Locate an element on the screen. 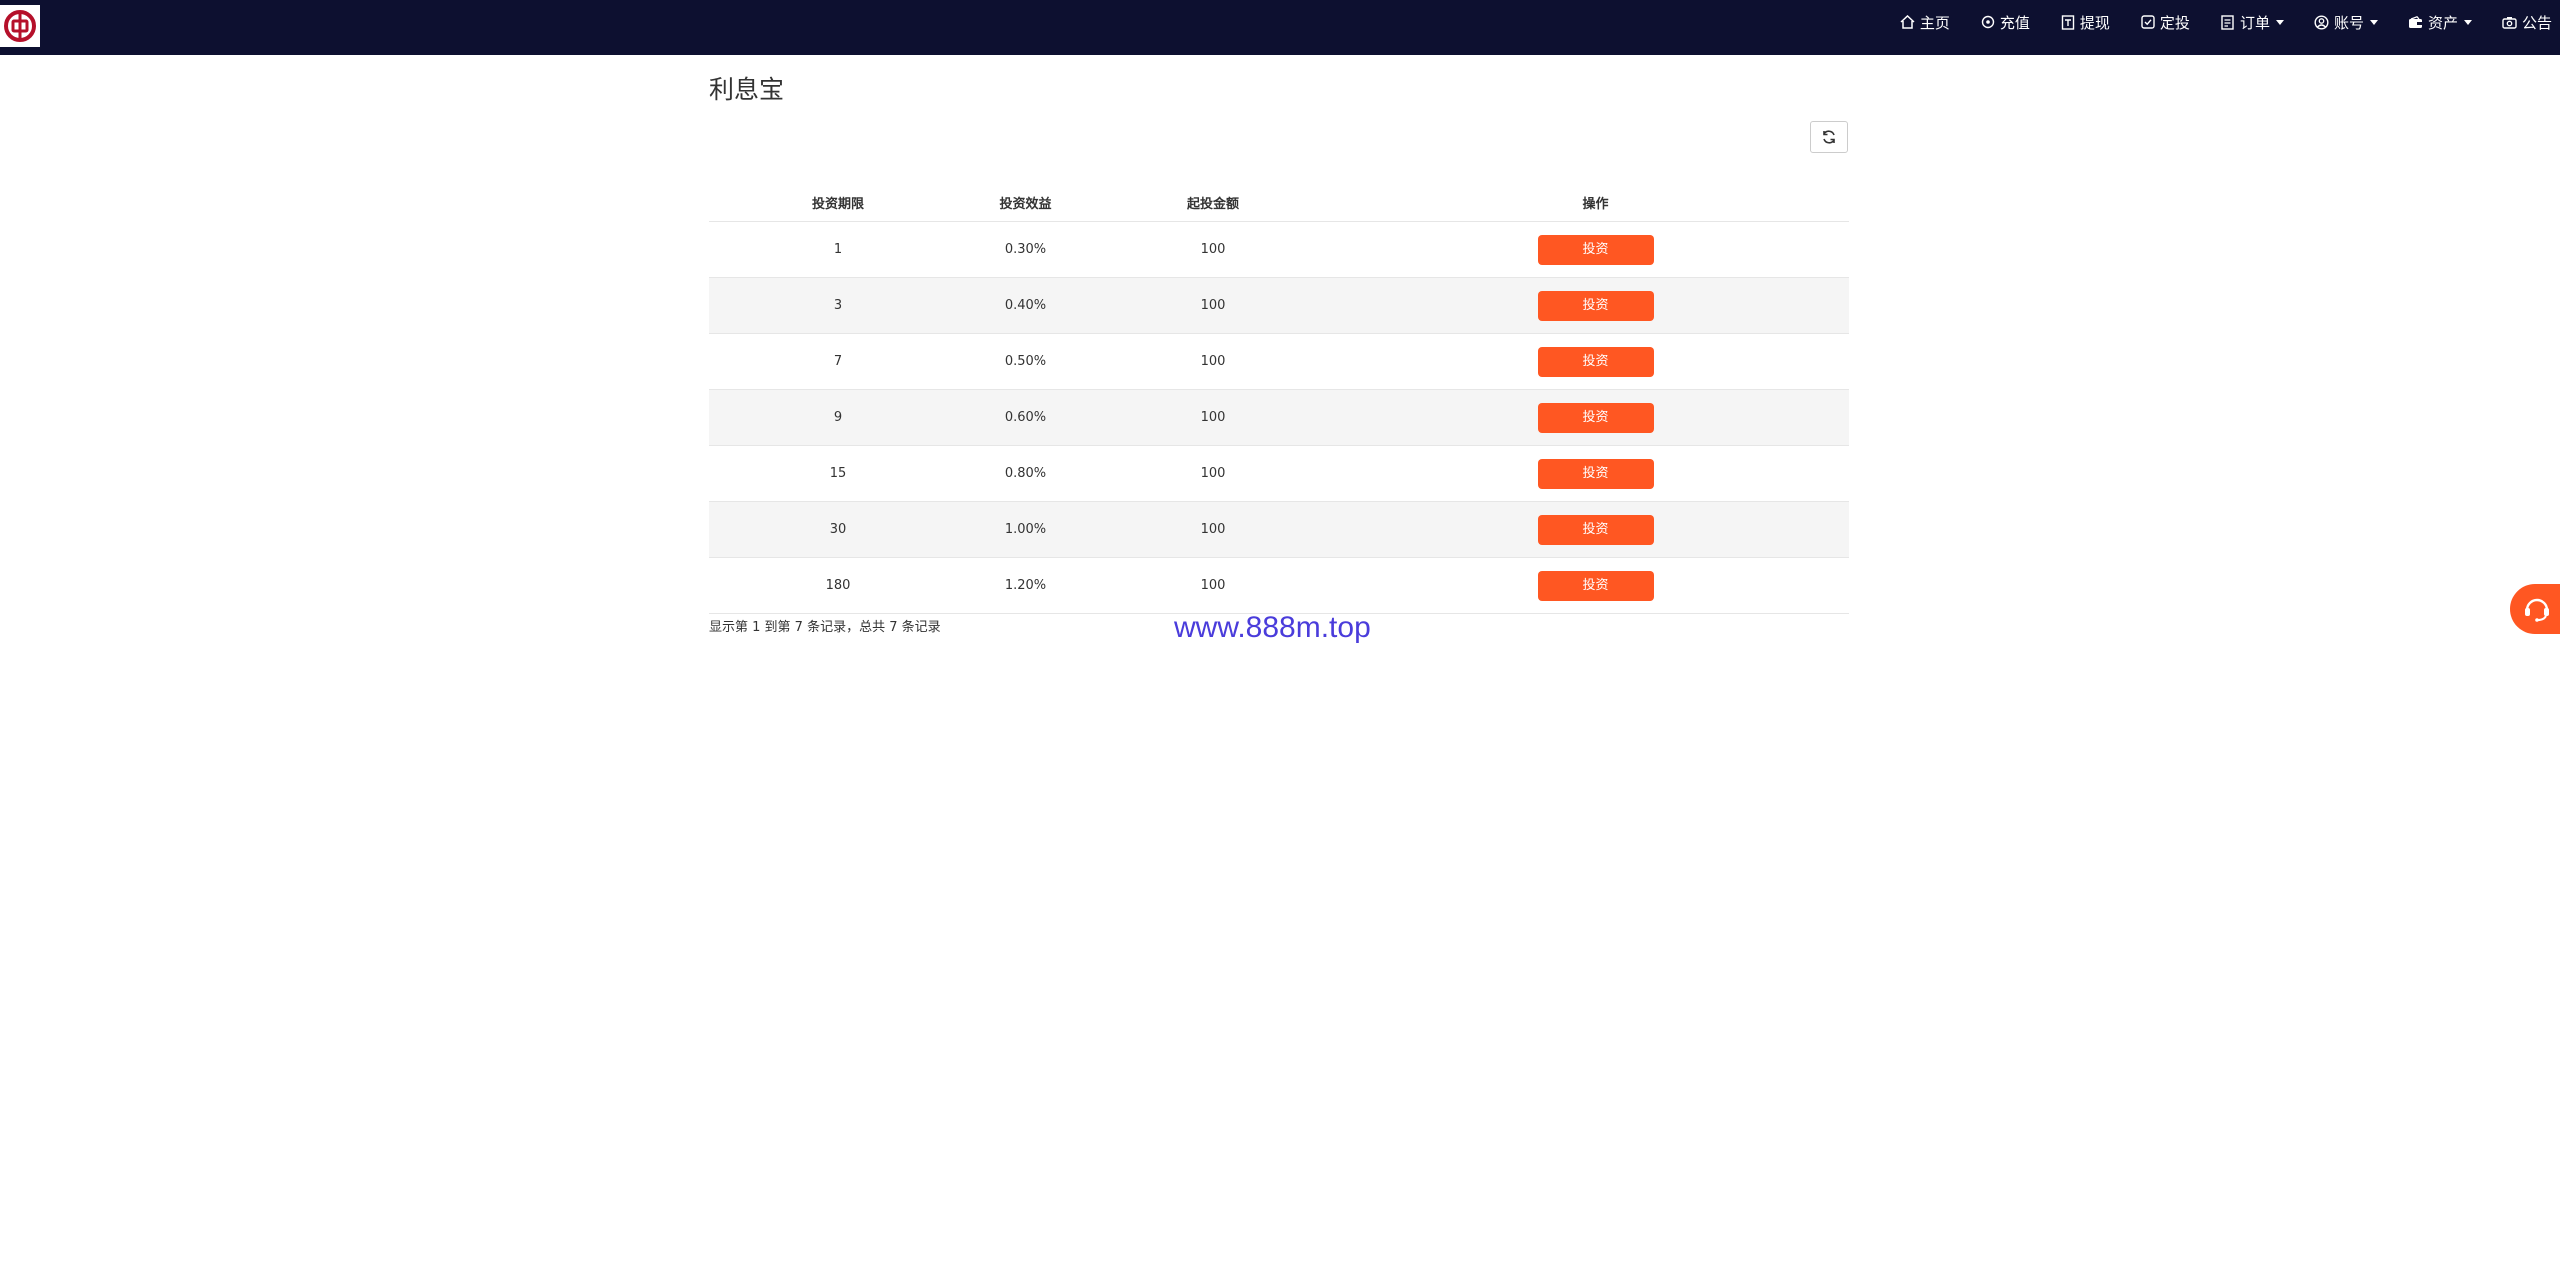  refresh-icon is located at coordinates (1829, 137).